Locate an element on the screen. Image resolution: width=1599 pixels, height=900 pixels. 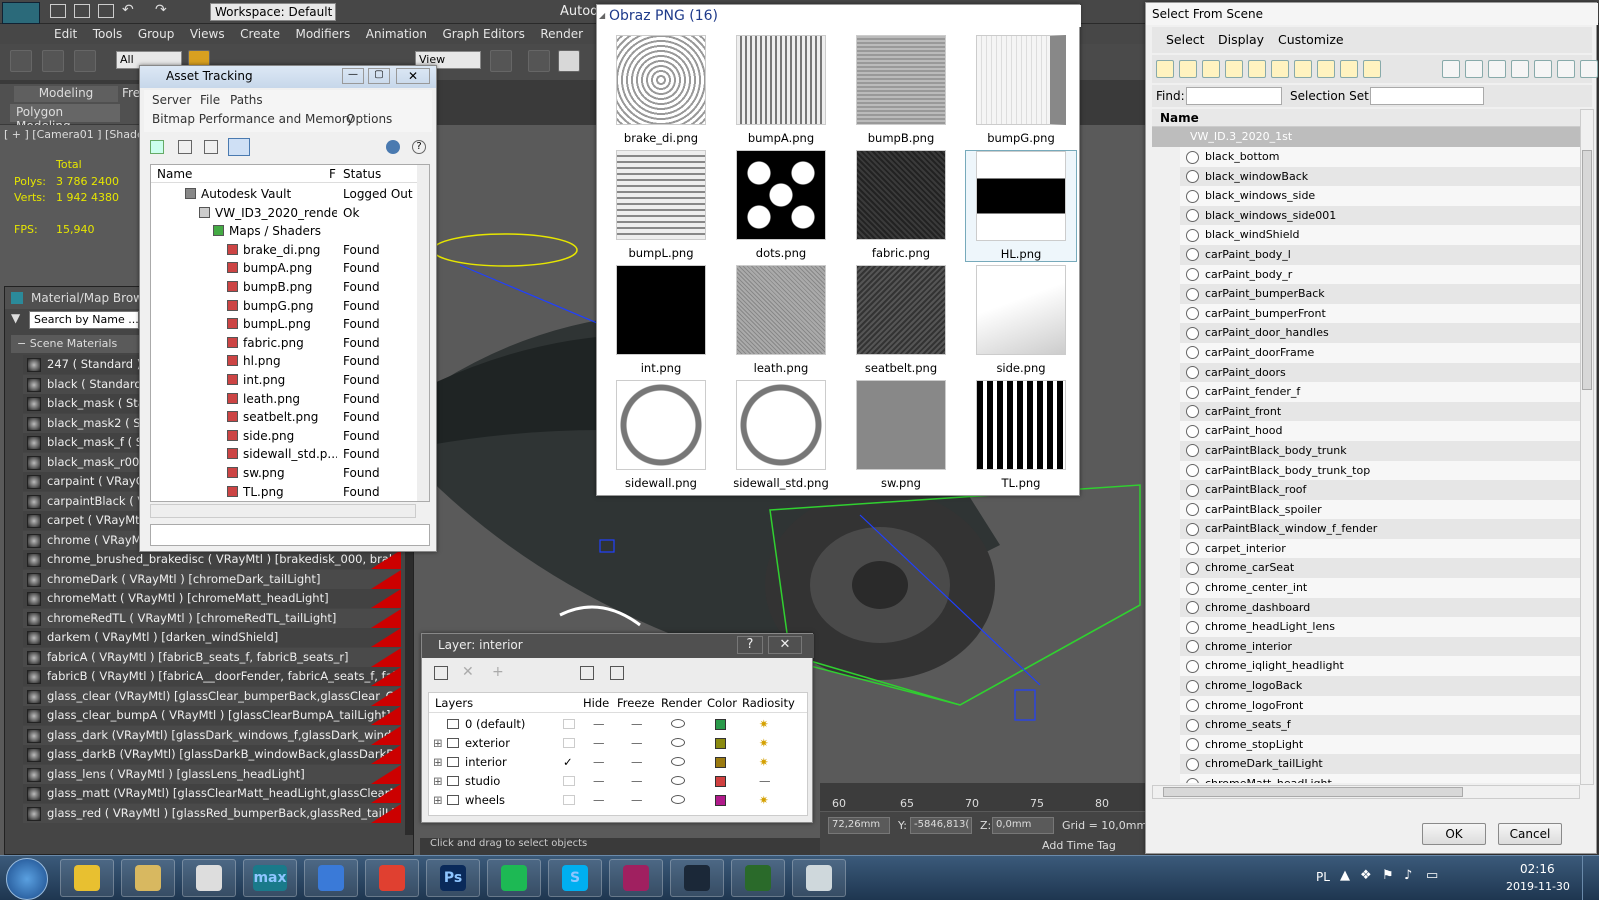
link-icon is located at coordinates (21, 61).